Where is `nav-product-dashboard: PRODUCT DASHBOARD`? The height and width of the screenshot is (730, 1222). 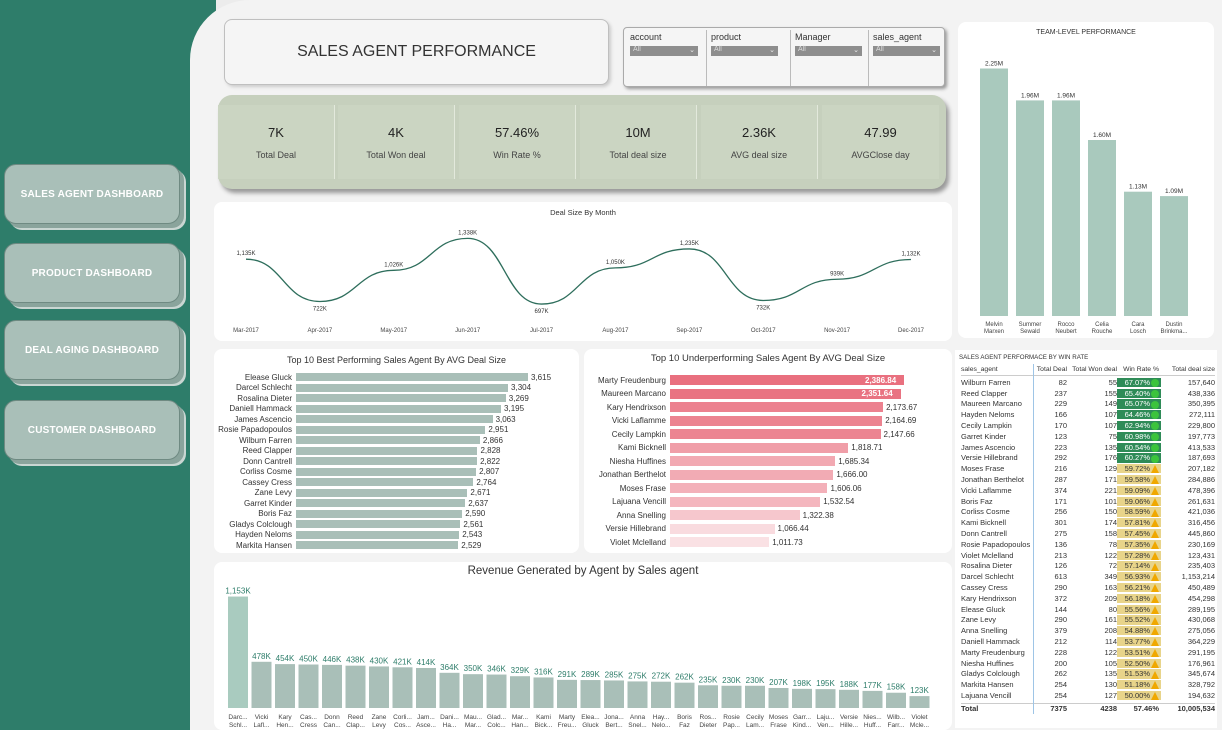
nav-product-dashboard: PRODUCT DASHBOARD is located at coordinates (92, 273).